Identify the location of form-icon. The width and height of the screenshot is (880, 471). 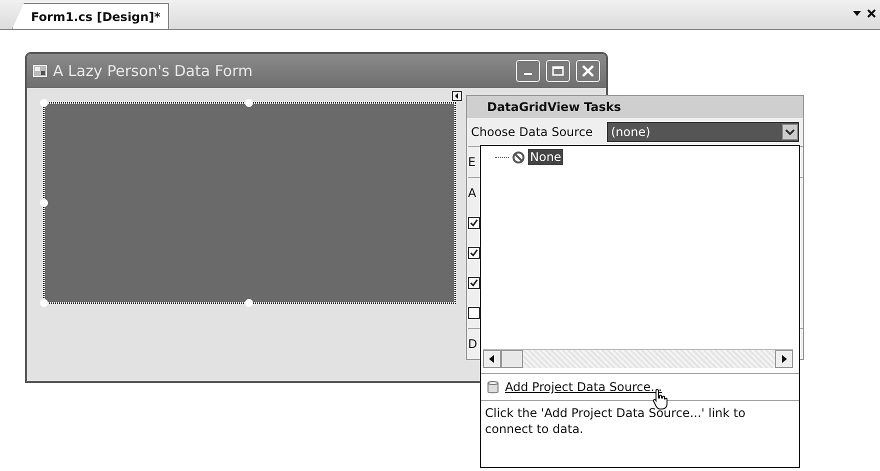
(40, 71).